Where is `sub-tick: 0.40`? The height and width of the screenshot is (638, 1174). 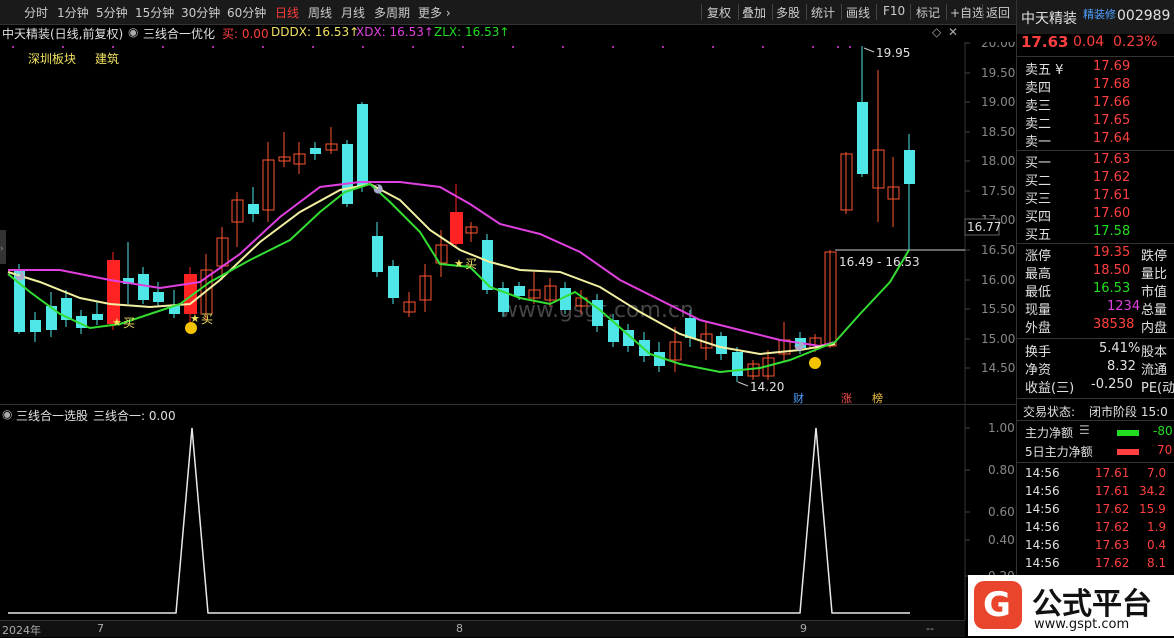
sub-tick: 0.40 is located at coordinates (1001, 540).